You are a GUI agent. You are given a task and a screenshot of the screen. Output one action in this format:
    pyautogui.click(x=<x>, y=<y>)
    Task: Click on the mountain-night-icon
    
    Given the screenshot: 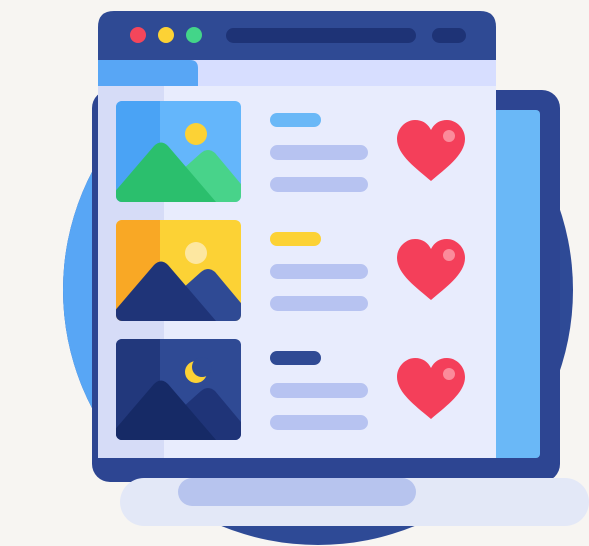 What is the action you would take?
    pyautogui.click(x=178, y=389)
    